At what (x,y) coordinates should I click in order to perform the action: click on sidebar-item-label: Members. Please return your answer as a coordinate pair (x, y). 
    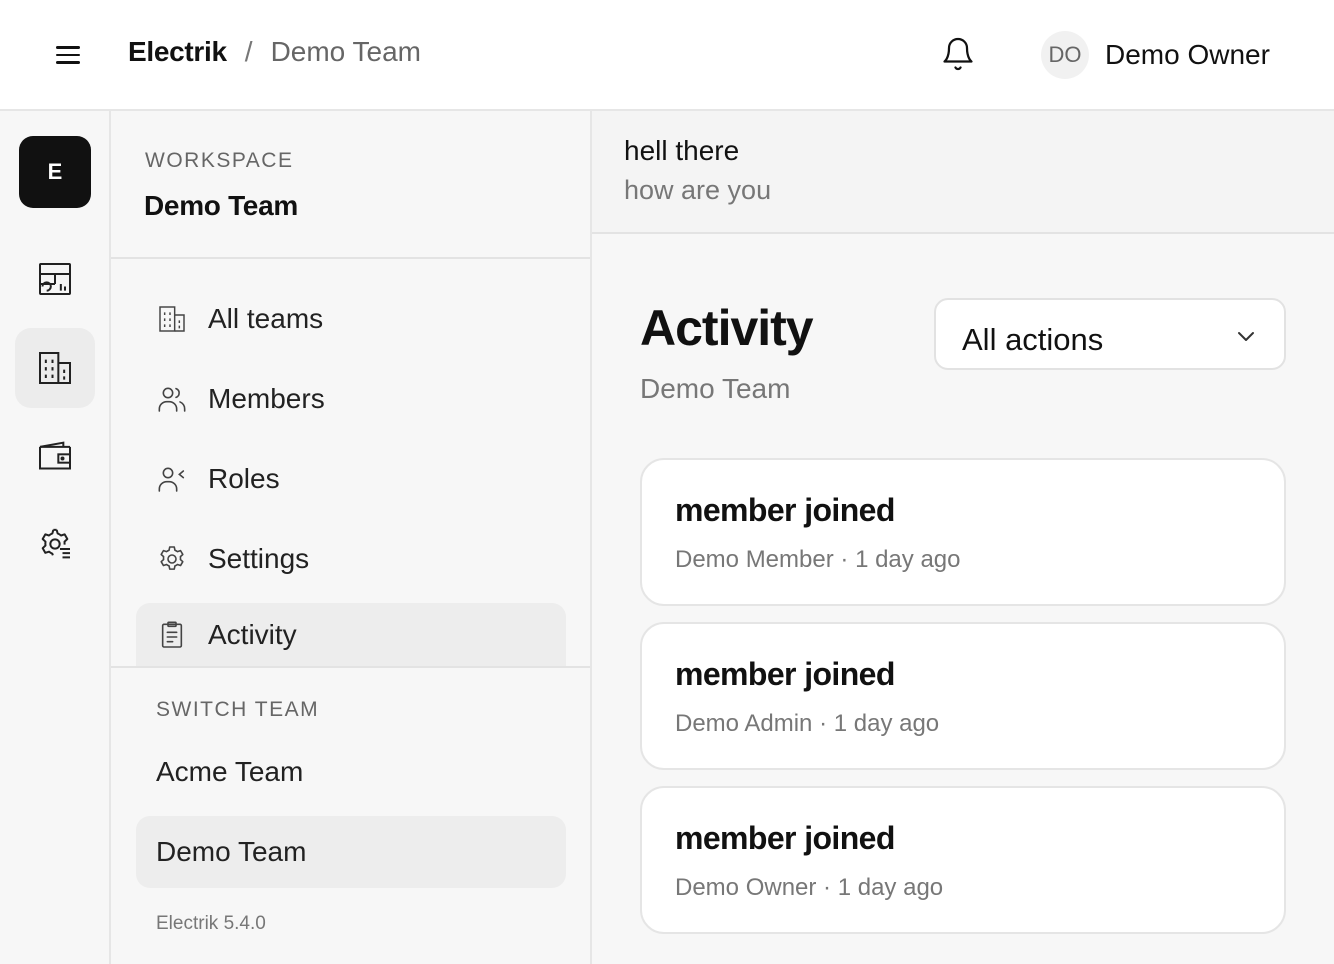
    Looking at the image, I should click on (266, 398).